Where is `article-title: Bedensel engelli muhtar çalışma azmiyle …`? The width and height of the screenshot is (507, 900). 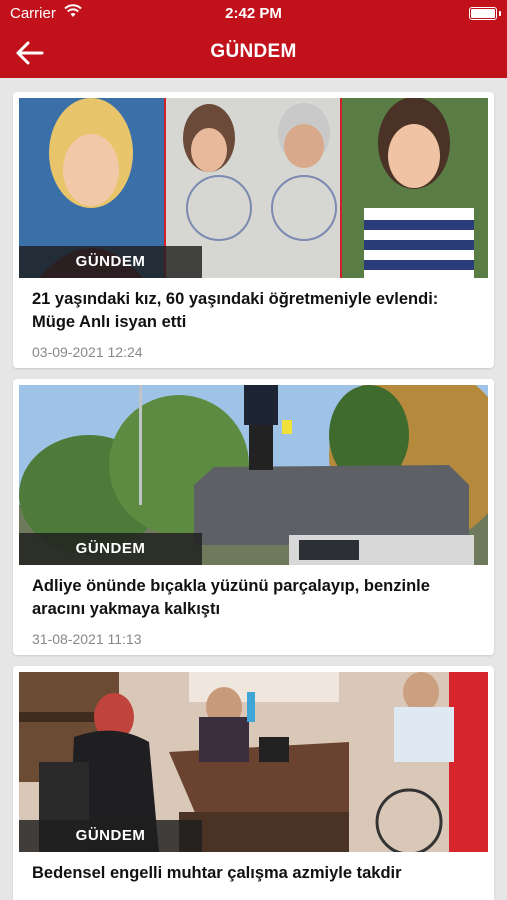
article-title: Bedensel engelli muhtar çalışma azmiyle … is located at coordinates (257, 873).